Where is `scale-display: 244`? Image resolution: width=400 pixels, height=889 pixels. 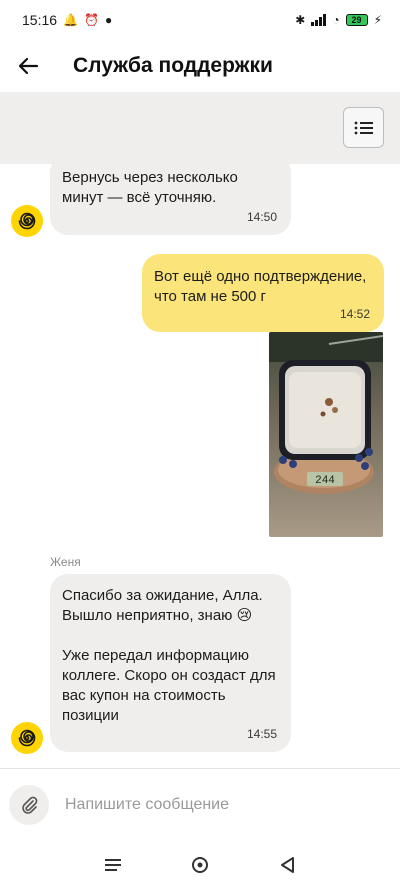 scale-display: 244 is located at coordinates (325, 481).